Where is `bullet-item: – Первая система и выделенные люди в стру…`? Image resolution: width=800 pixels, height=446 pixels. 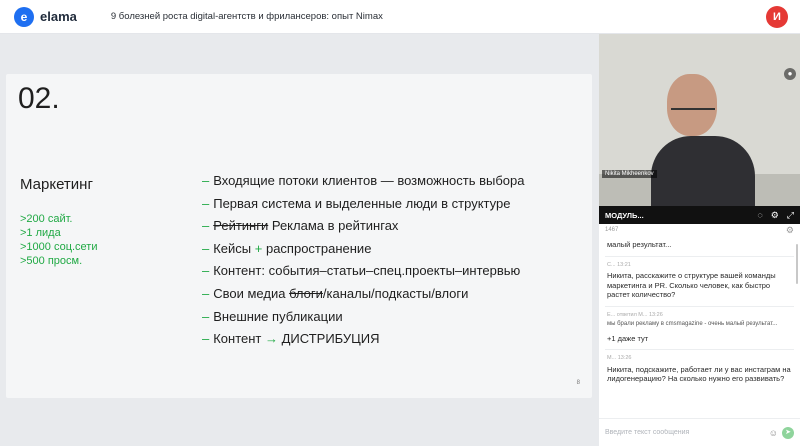
bullet-item: – Первая система и выделенные люди в стру… is located at coordinates (356, 203).